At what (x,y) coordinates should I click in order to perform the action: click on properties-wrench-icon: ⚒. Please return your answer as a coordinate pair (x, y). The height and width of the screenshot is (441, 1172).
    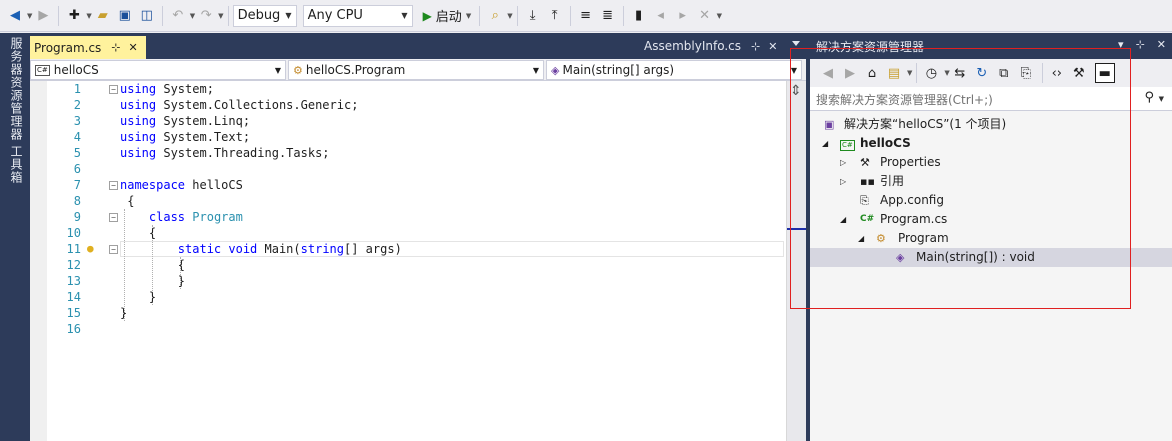
    Looking at the image, I should click on (1079, 73).